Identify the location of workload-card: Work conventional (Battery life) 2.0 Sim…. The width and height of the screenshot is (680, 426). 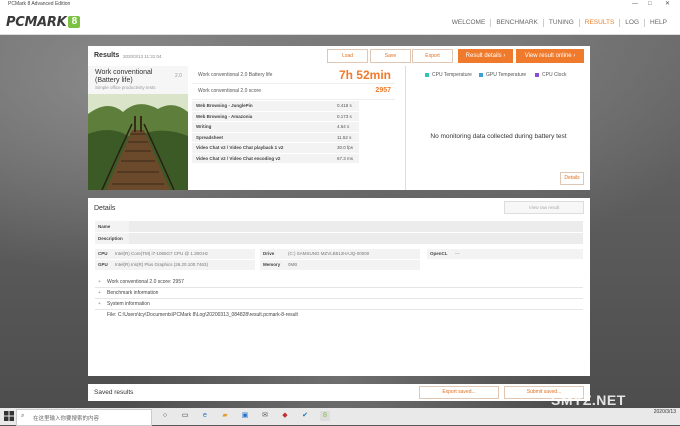
(138, 128).